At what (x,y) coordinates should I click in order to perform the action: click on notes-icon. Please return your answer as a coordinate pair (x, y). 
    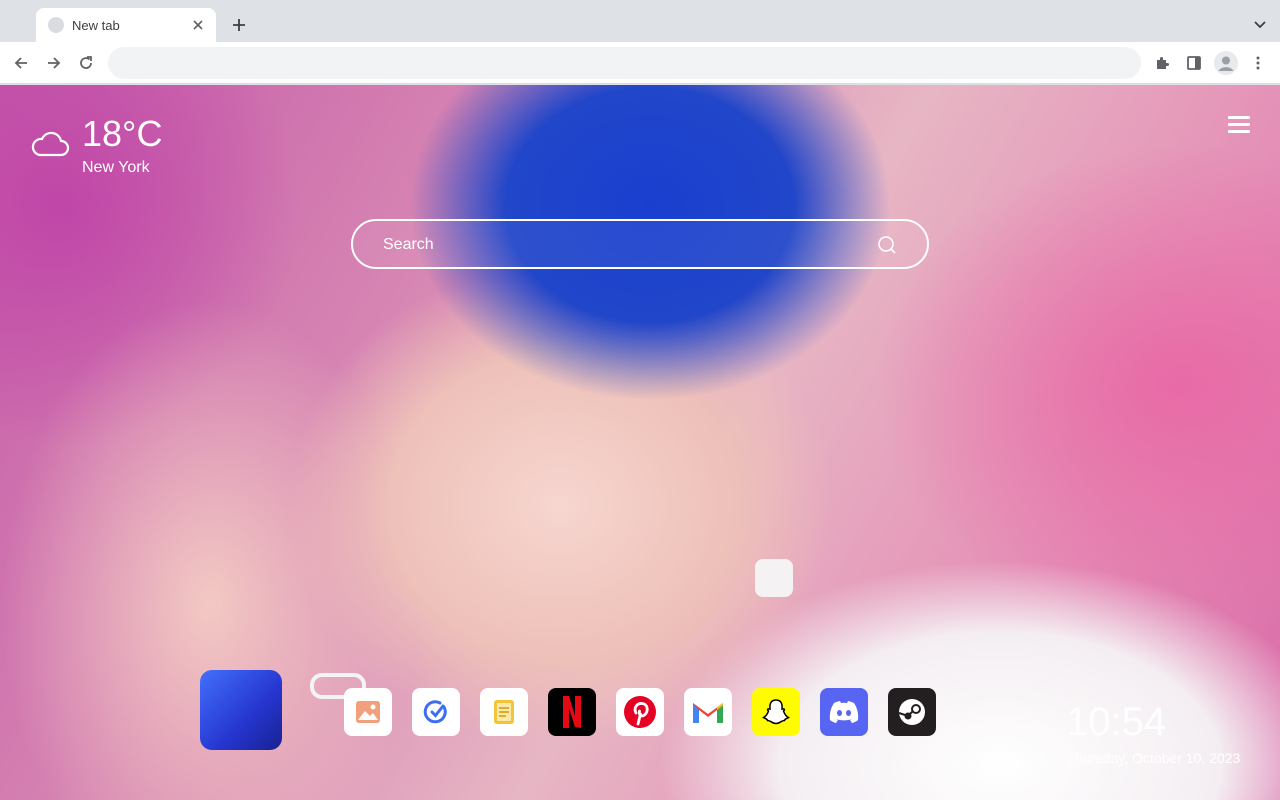
    Looking at the image, I should click on (504, 712).